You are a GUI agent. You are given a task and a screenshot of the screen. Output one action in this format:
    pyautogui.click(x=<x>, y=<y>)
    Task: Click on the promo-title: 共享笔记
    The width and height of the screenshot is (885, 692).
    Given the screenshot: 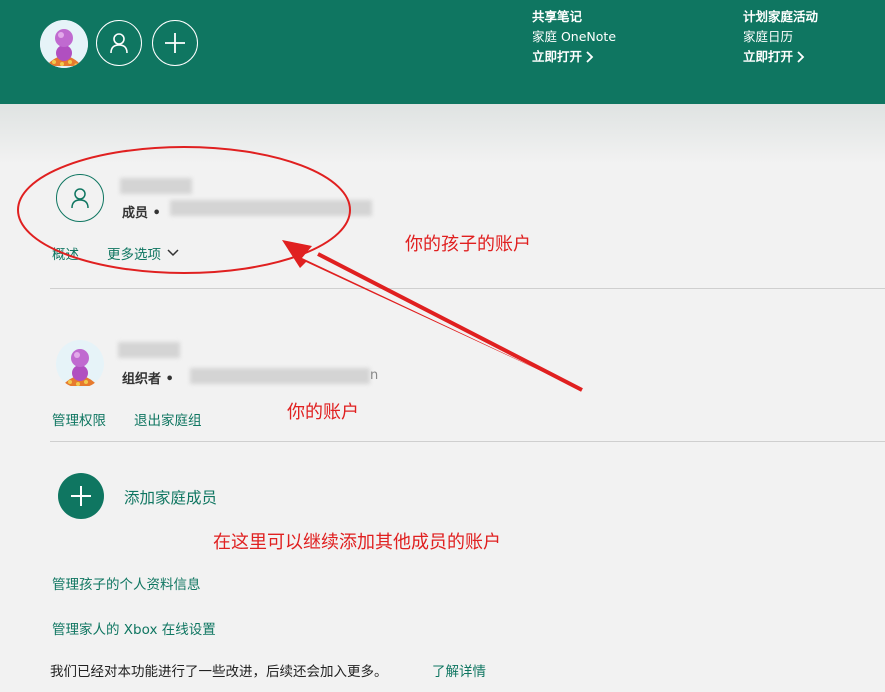 What is the action you would take?
    pyautogui.click(x=557, y=16)
    